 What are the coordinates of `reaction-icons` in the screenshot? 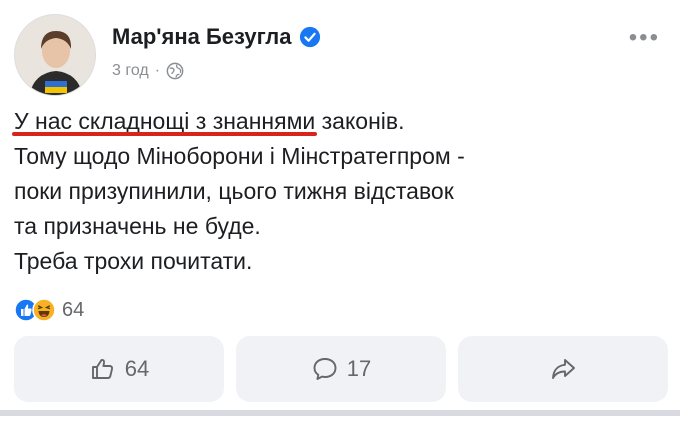 It's located at (35, 310).